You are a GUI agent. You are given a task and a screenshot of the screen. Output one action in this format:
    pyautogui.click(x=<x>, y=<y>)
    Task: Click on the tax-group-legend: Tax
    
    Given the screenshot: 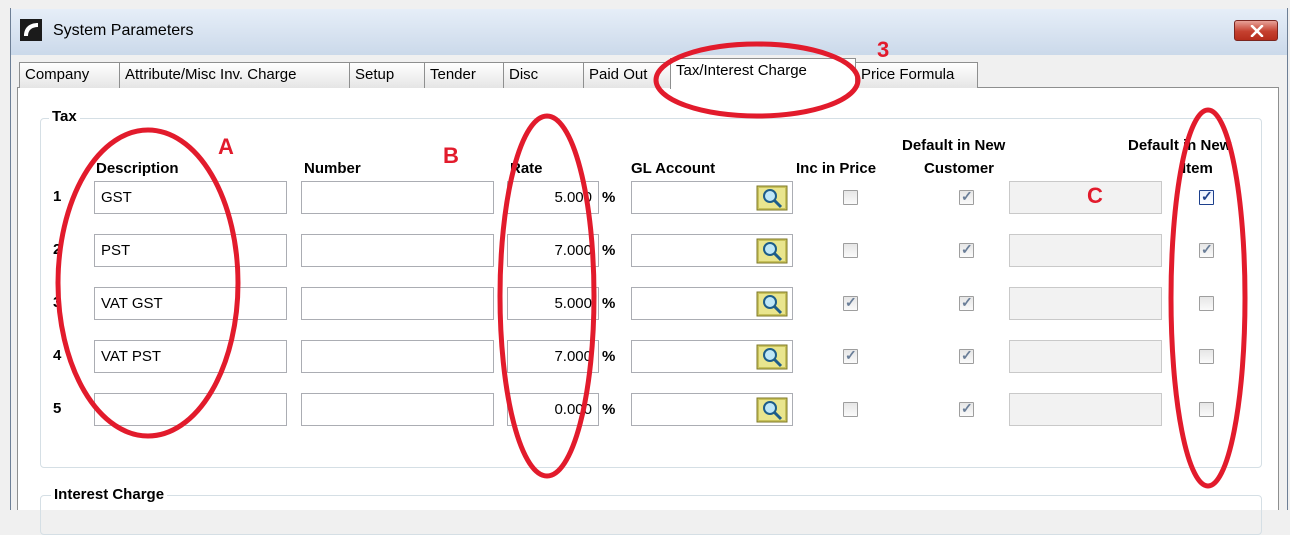 What is the action you would take?
    pyautogui.click(x=64, y=116)
    